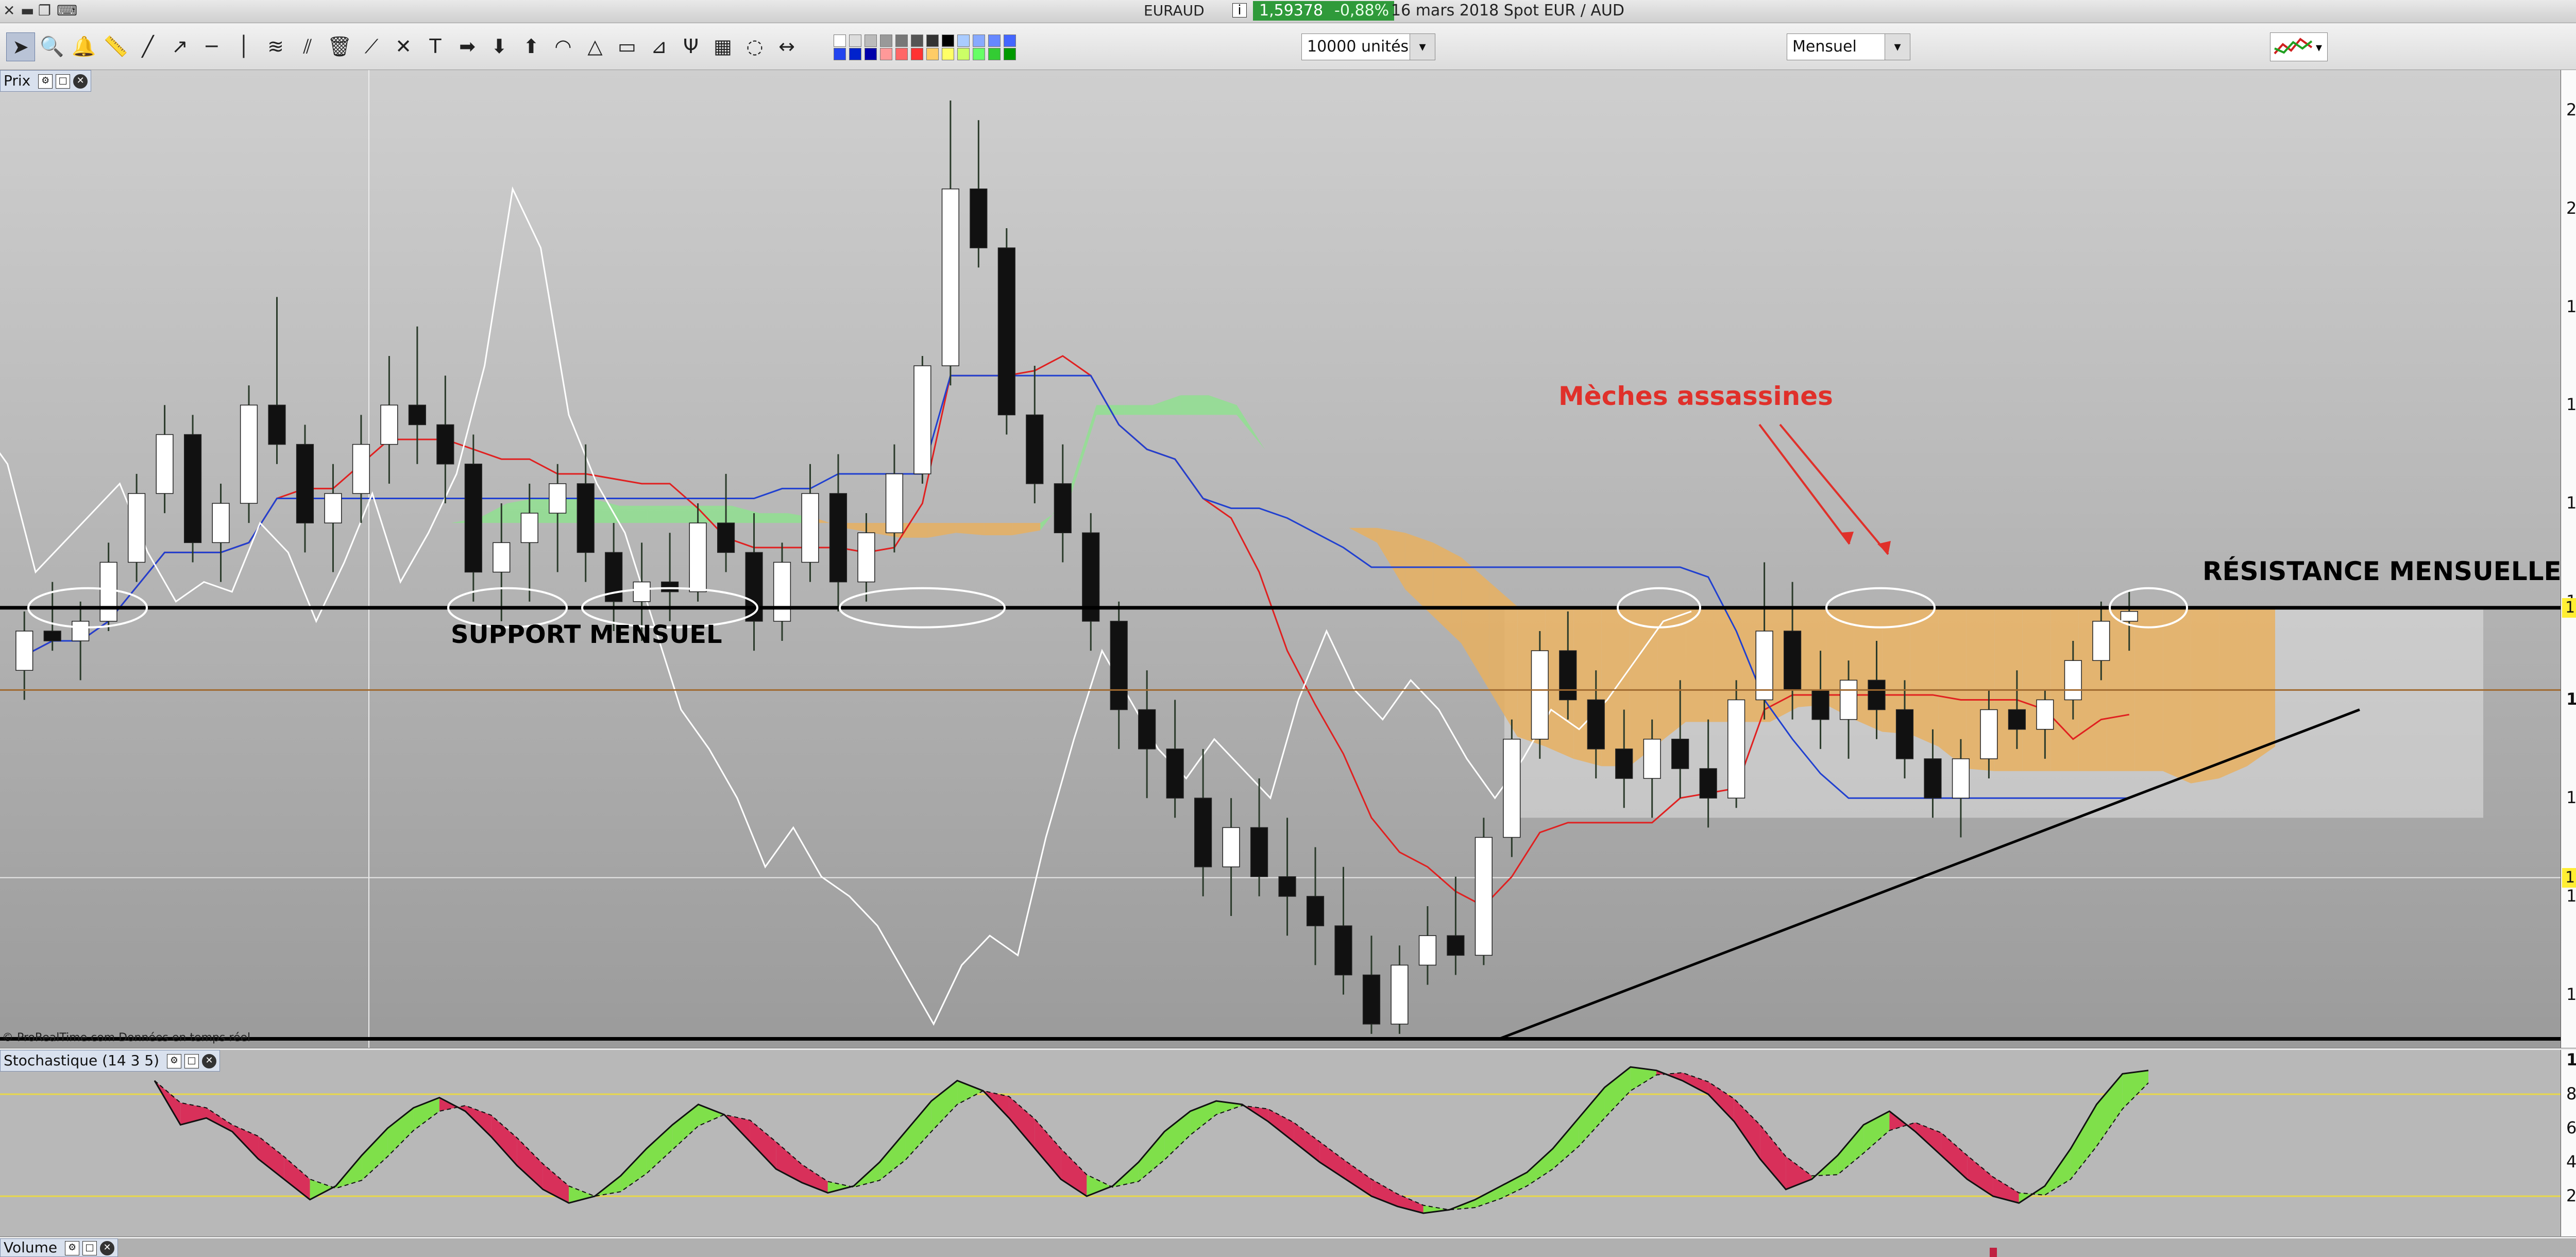  Describe the element at coordinates (2568, 559) in the screenshot. I see `price-axis: 2,121,91,81,71,61,51,41,31,21,59371,319` at that location.